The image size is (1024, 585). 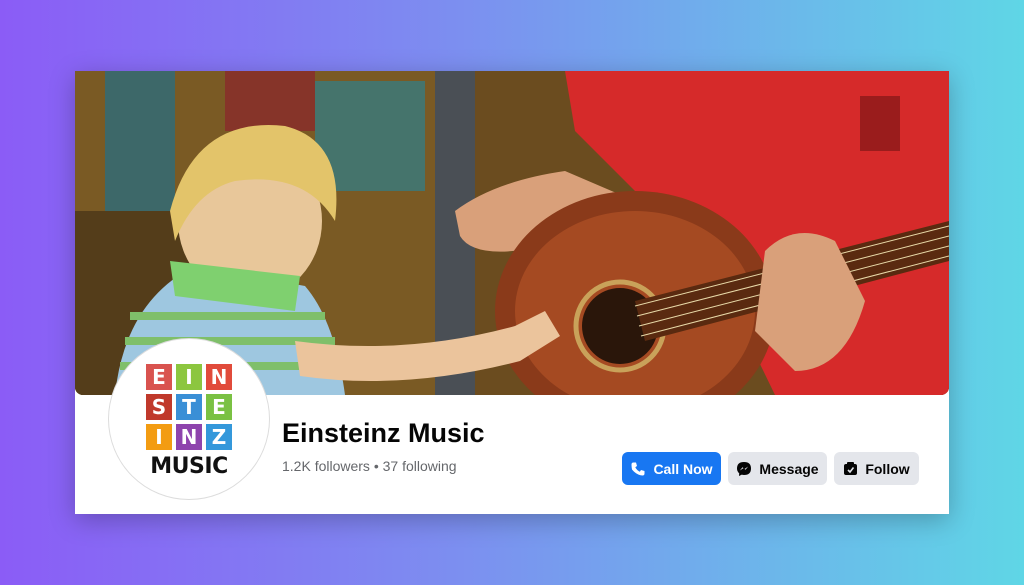 I want to click on follower-stats: 1.2K followers • 37 following, so click(x=369, y=466).